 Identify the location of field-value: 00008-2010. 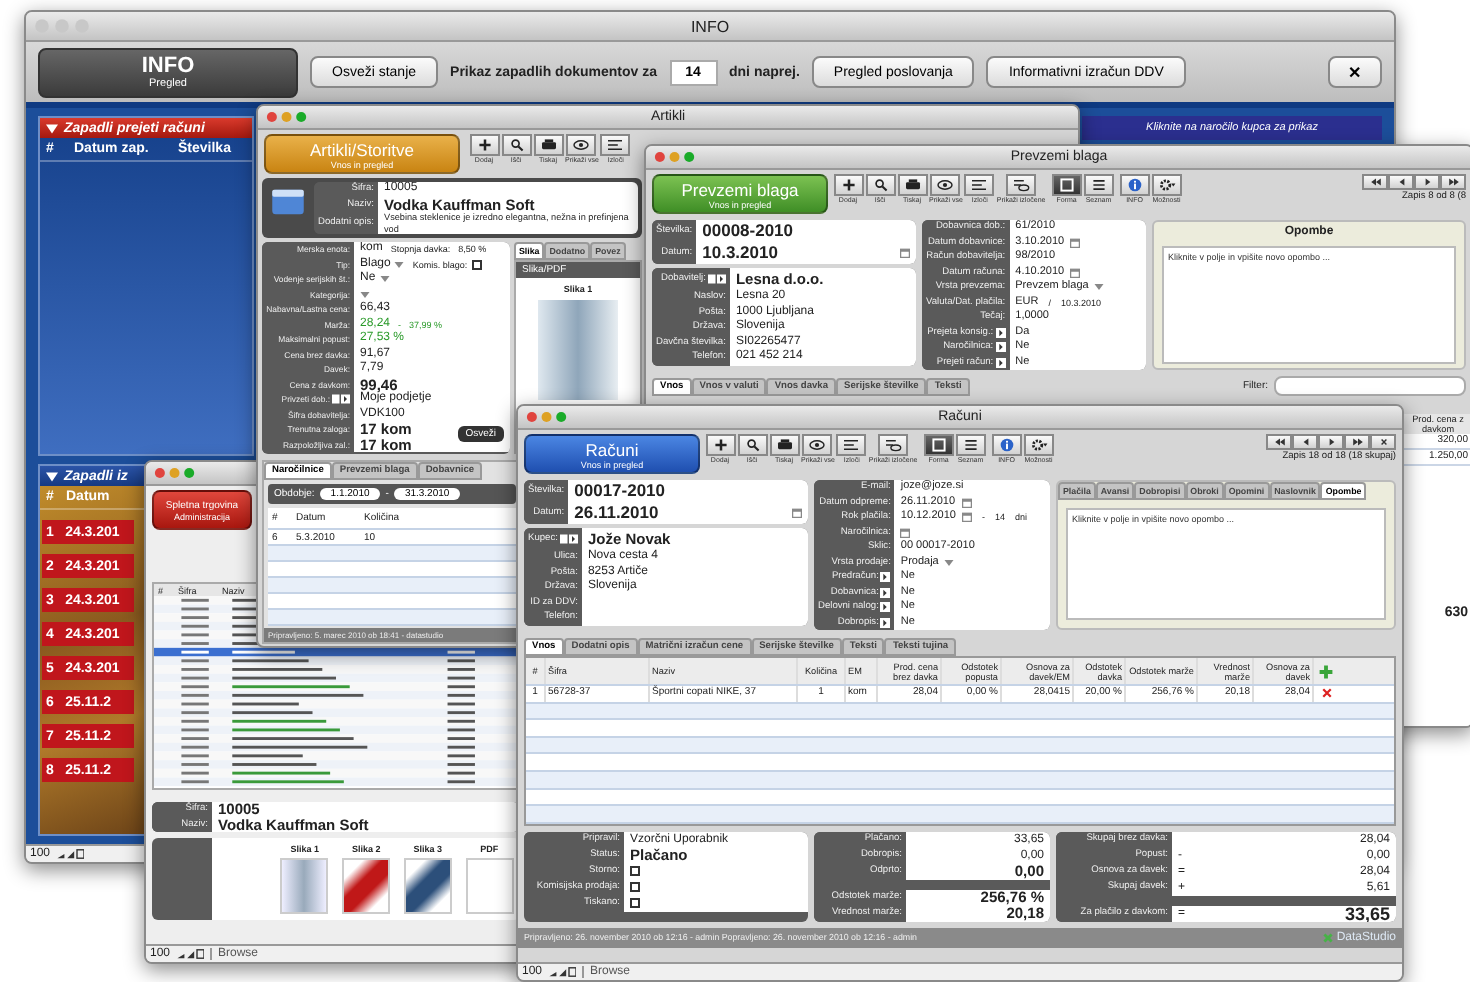
(748, 231).